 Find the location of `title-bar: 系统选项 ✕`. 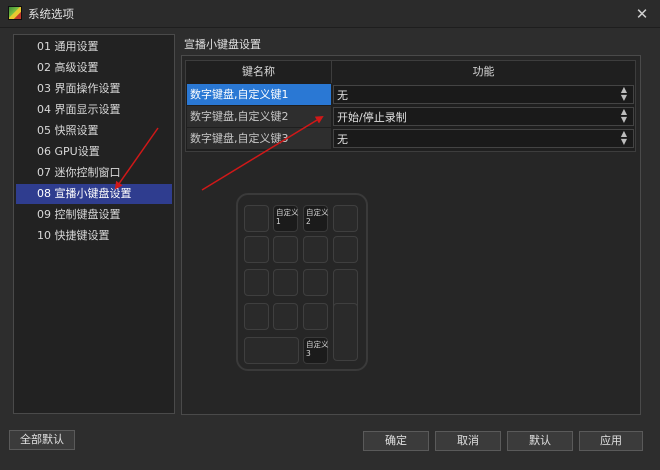

title-bar: 系统选项 ✕ is located at coordinates (330, 14).